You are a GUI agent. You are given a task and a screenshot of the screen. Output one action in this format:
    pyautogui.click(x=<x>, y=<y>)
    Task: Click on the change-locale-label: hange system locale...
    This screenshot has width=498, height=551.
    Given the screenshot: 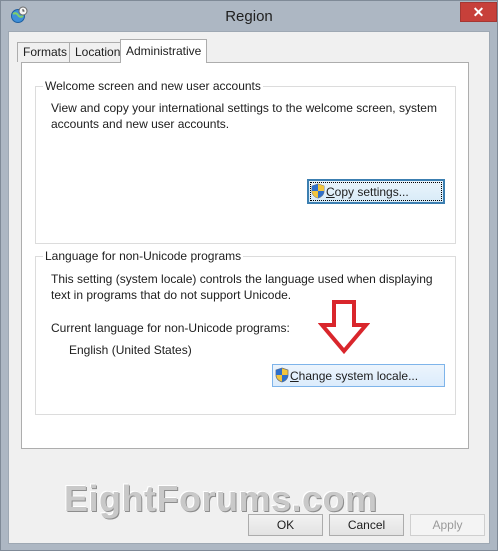 What is the action you would take?
    pyautogui.click(x=358, y=375)
    